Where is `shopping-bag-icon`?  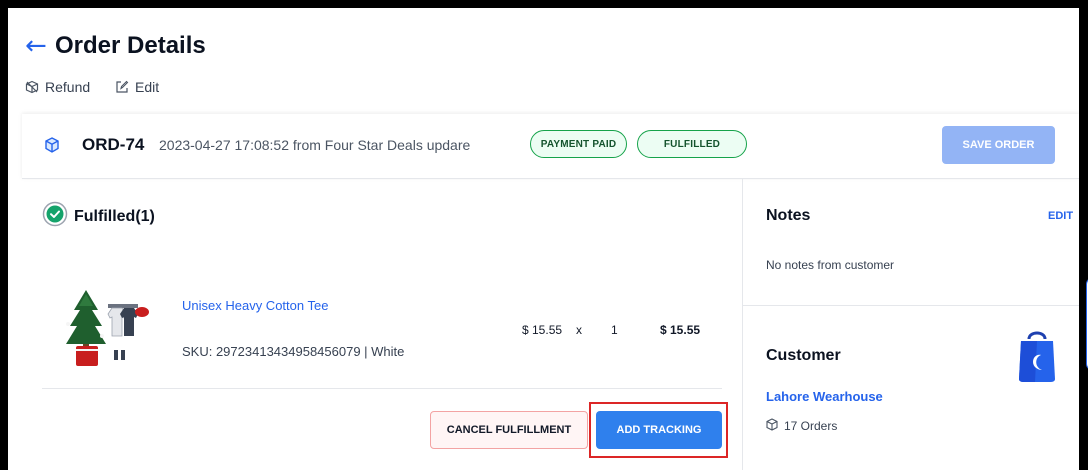
shopping-bag-icon is located at coordinates (1037, 356).